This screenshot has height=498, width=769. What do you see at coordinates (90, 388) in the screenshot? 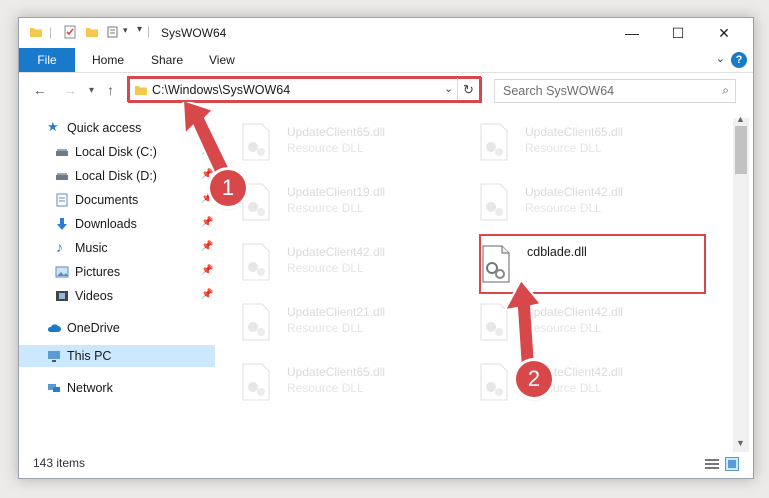
I see `nav-item-label: Network` at bounding box center [90, 388].